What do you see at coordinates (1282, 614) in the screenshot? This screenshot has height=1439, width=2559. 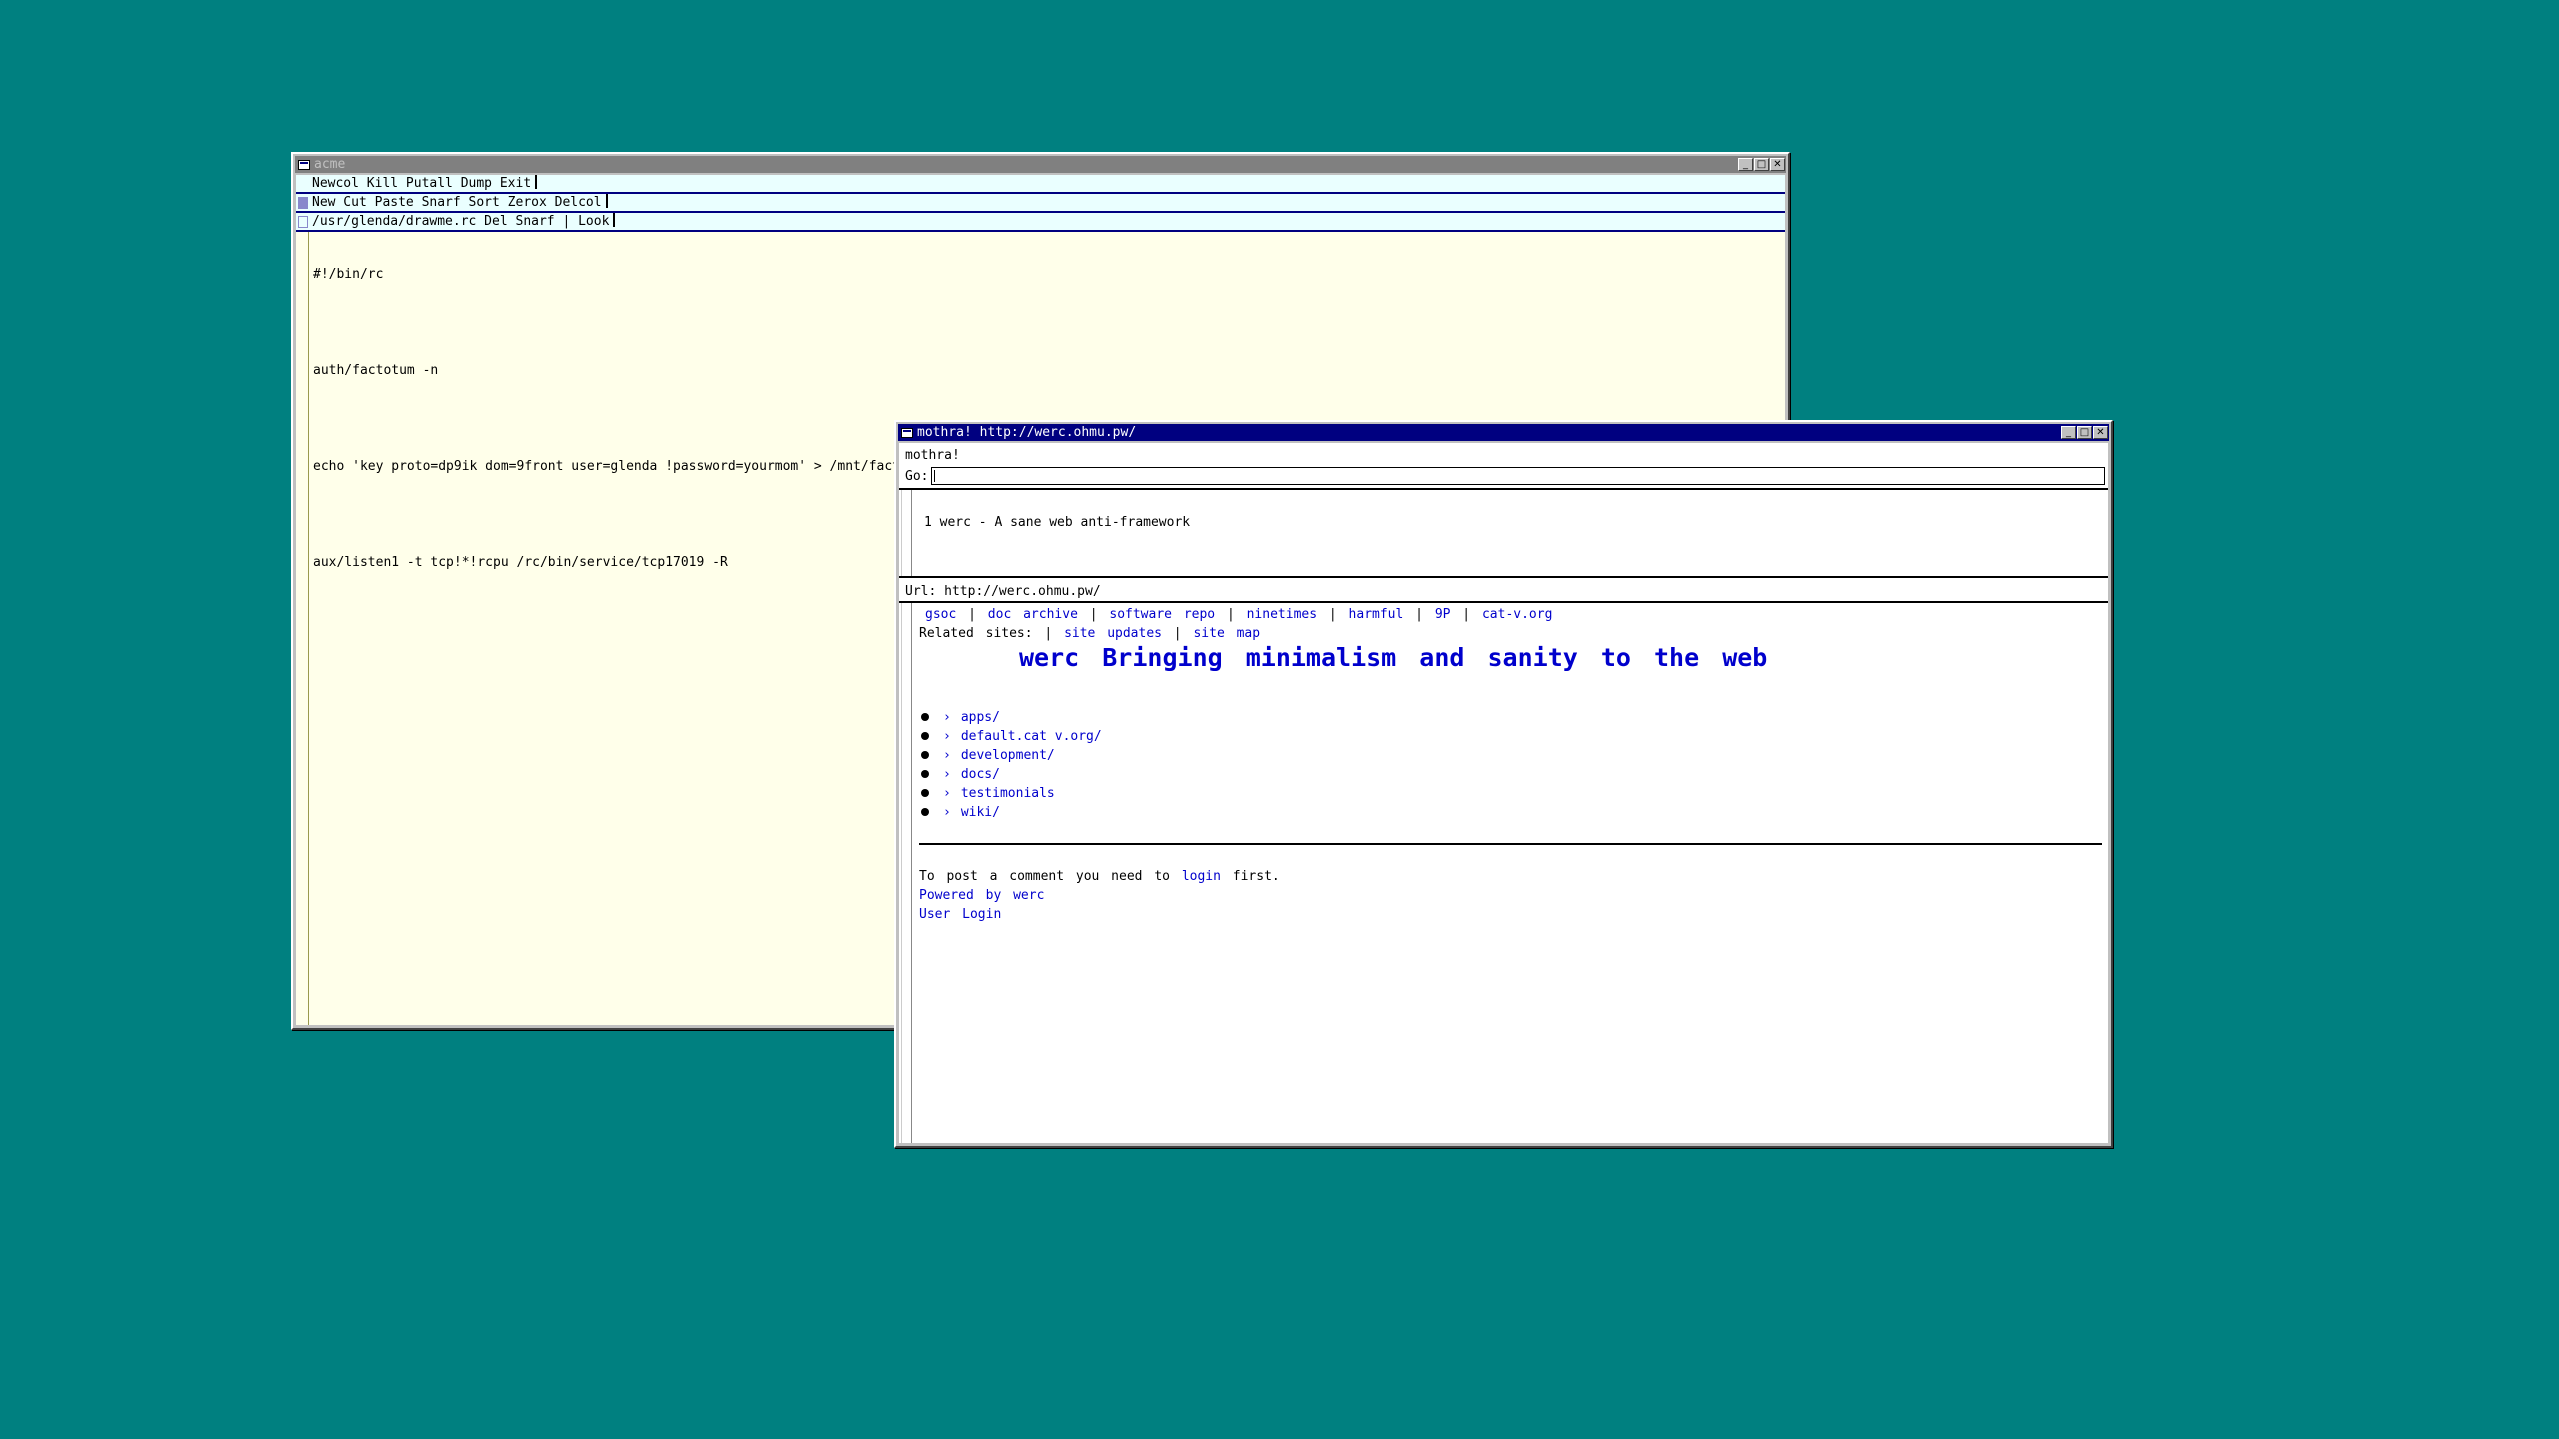 I see `nav-link-ninetimes: ninetimes` at bounding box center [1282, 614].